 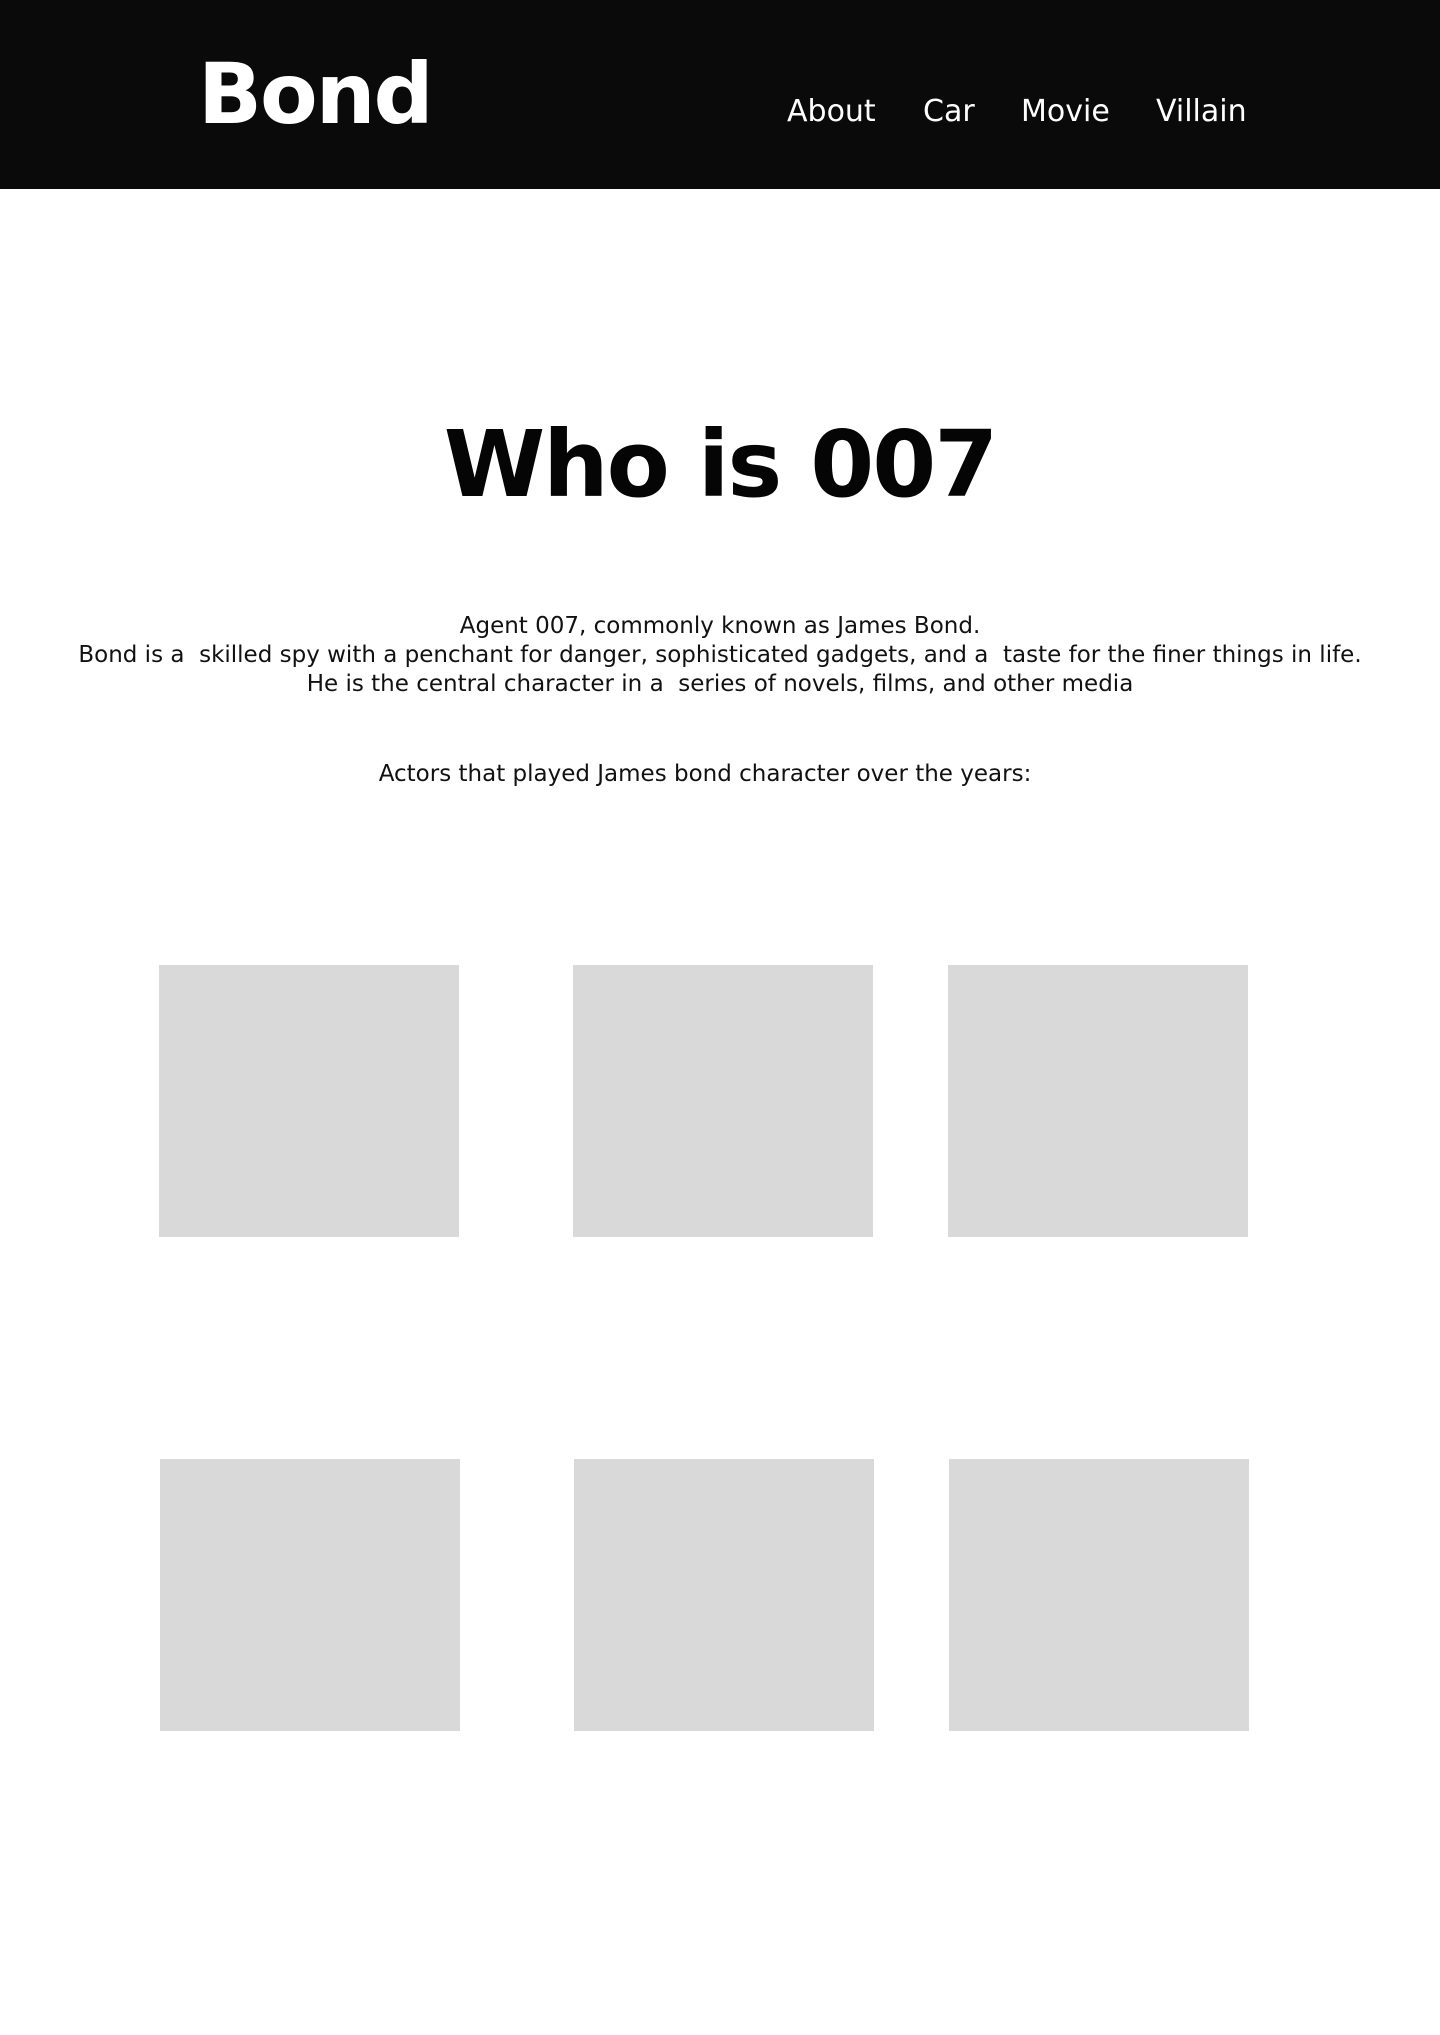 What do you see at coordinates (1065, 112) in the screenshot?
I see `nav-movie: Movie` at bounding box center [1065, 112].